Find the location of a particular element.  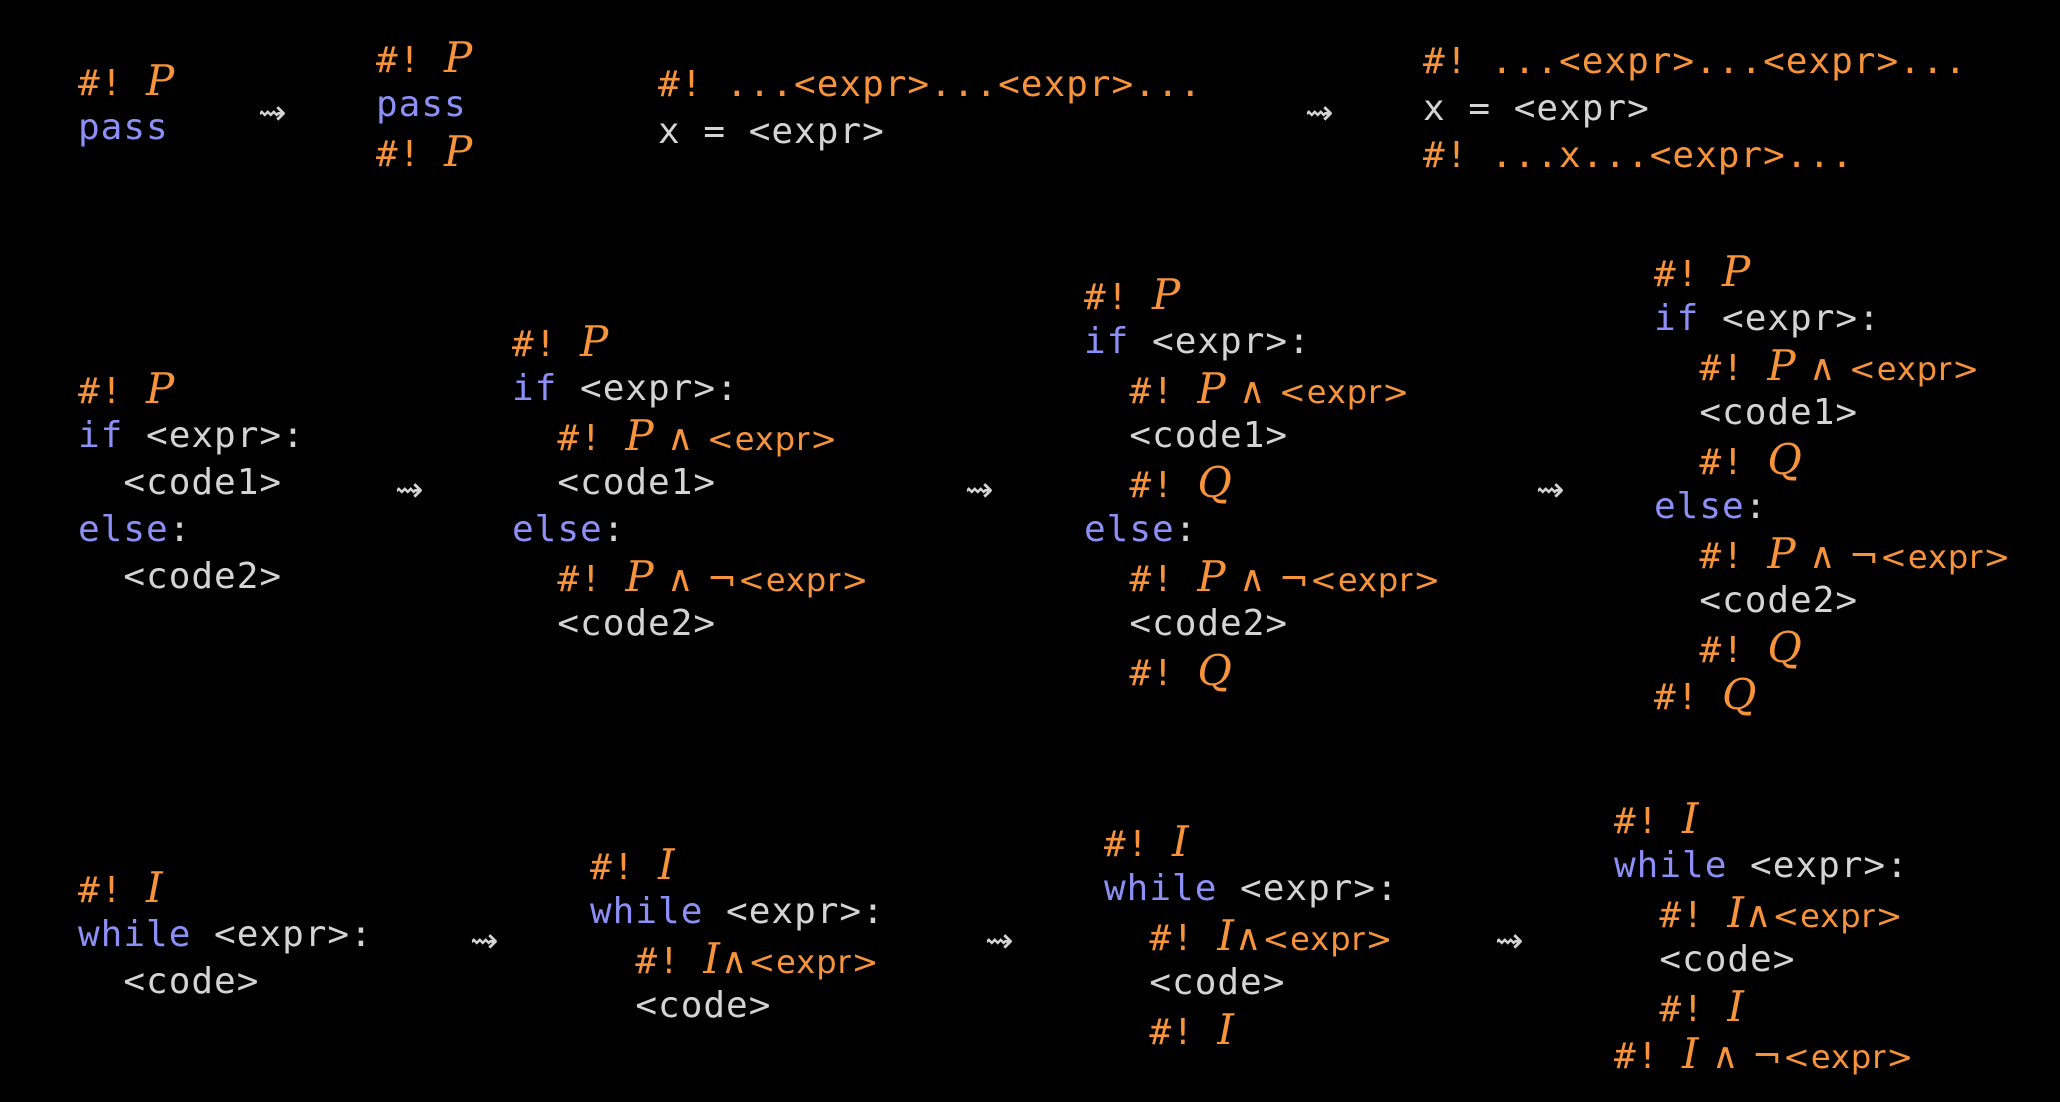

arrow-while-1: ⇝ is located at coordinates (484, 941).